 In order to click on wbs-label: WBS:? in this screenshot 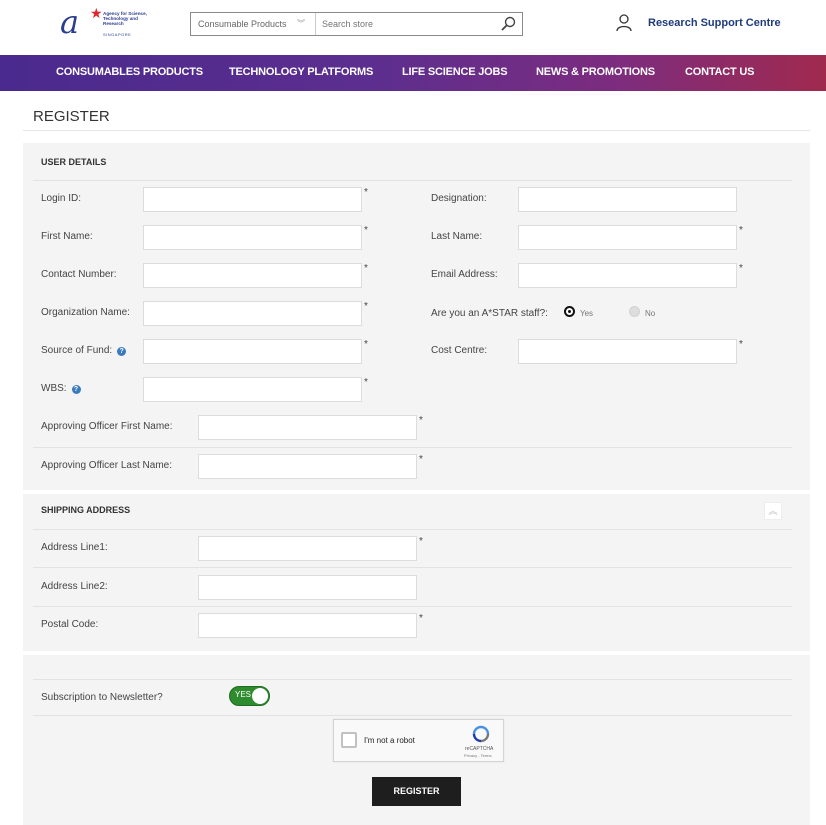, I will do `click(61, 388)`.